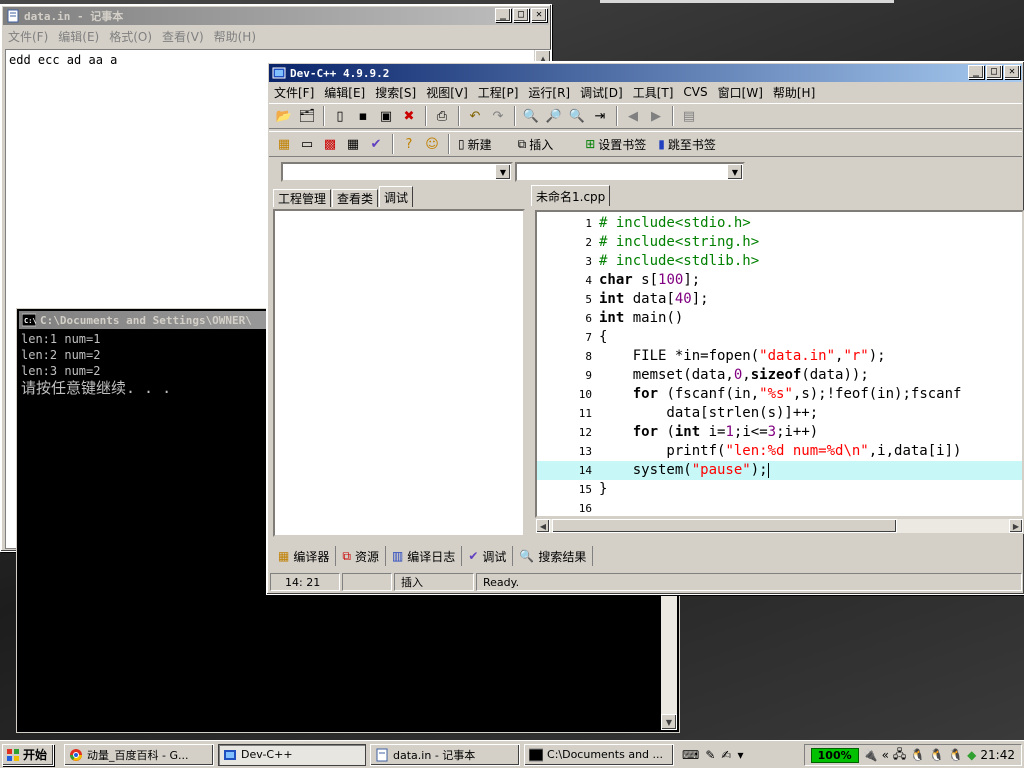 The height and width of the screenshot is (768, 1024). Describe the element at coordinates (477, 144) in the screenshot. I see `new-button: ▯ 新建` at that location.